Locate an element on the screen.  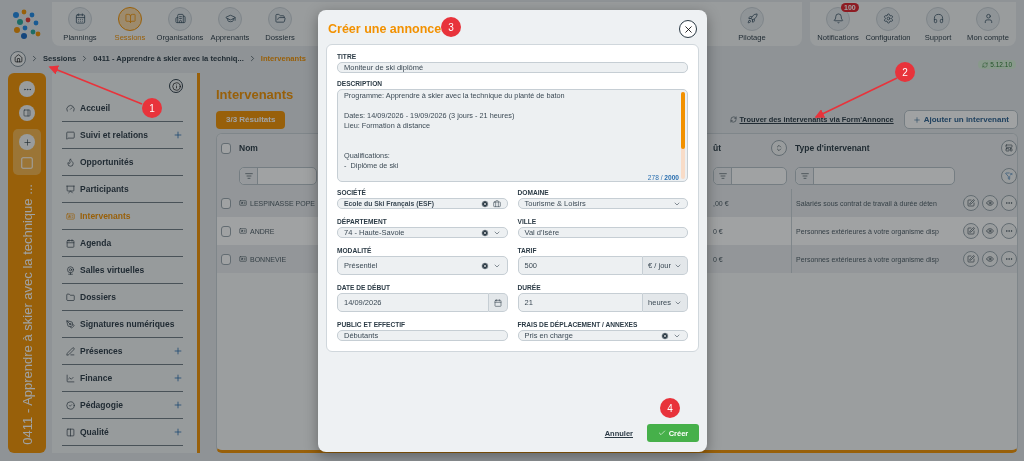
close-button is located at coordinates (688, 29).